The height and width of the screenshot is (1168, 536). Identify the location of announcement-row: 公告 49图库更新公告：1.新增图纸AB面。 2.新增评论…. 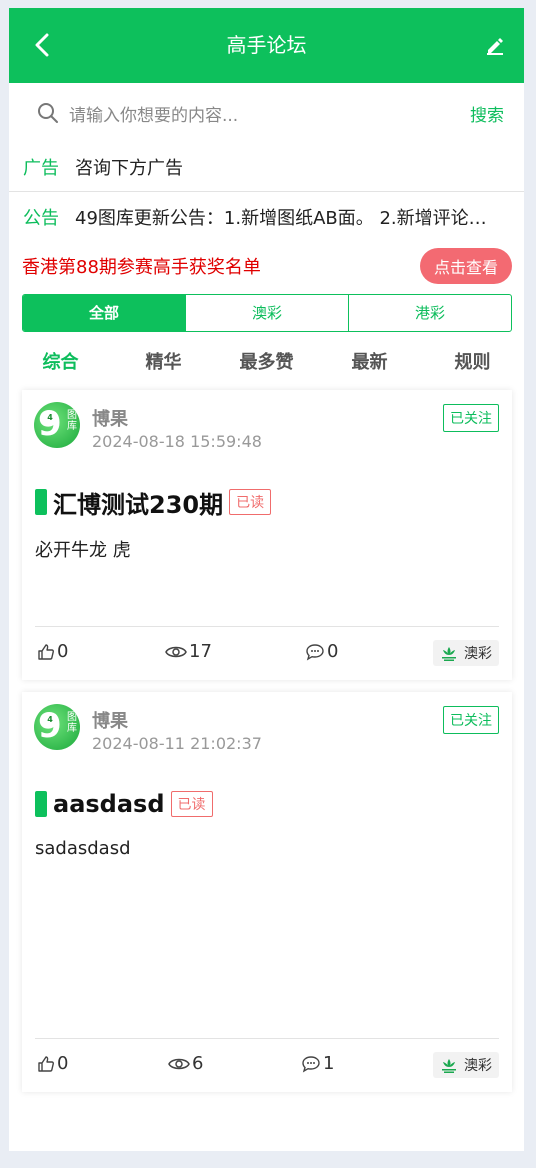
(266, 217).